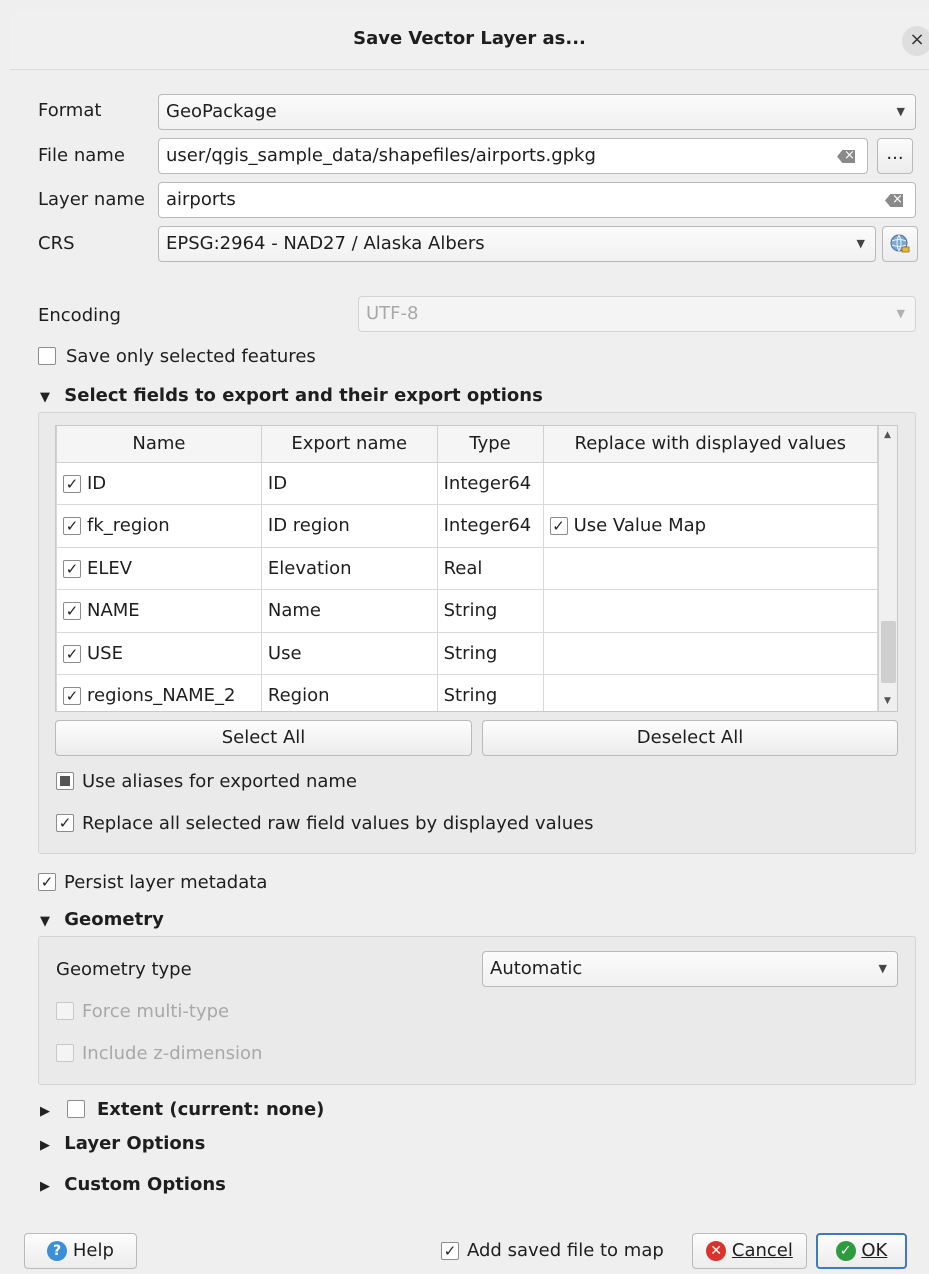 This screenshot has width=929, height=1274. I want to click on field-name: NAME, so click(113, 611).